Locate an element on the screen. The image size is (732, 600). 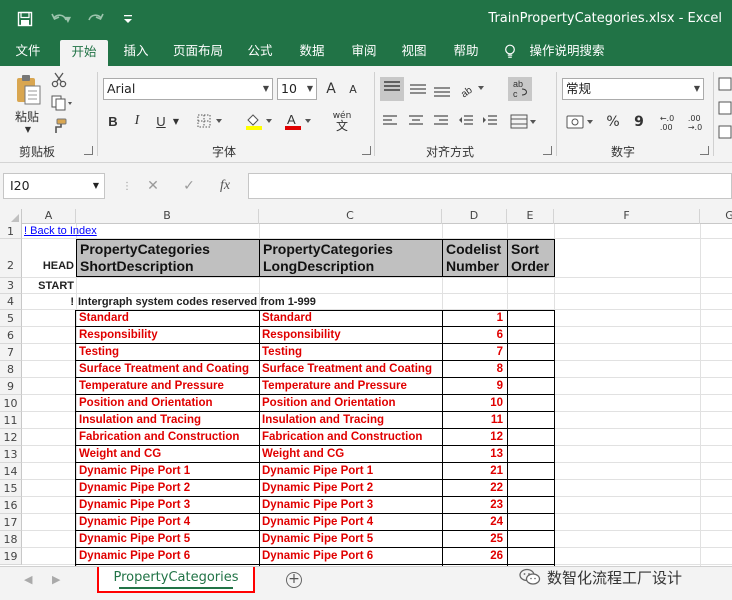
row-header: 11 is located at coordinates (11, 420).